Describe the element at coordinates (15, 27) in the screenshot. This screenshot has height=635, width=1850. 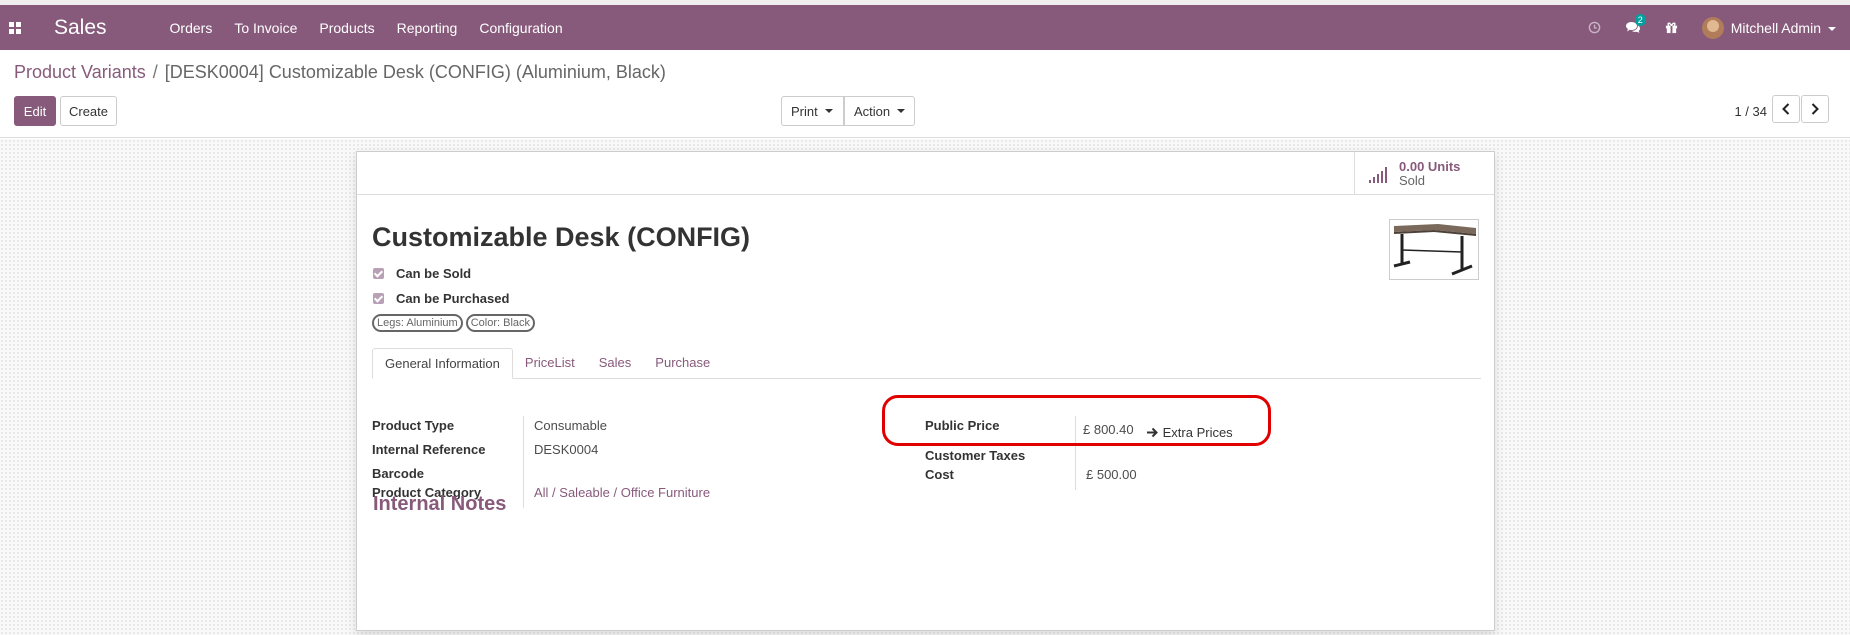
I see `apps-menu-icon` at that location.